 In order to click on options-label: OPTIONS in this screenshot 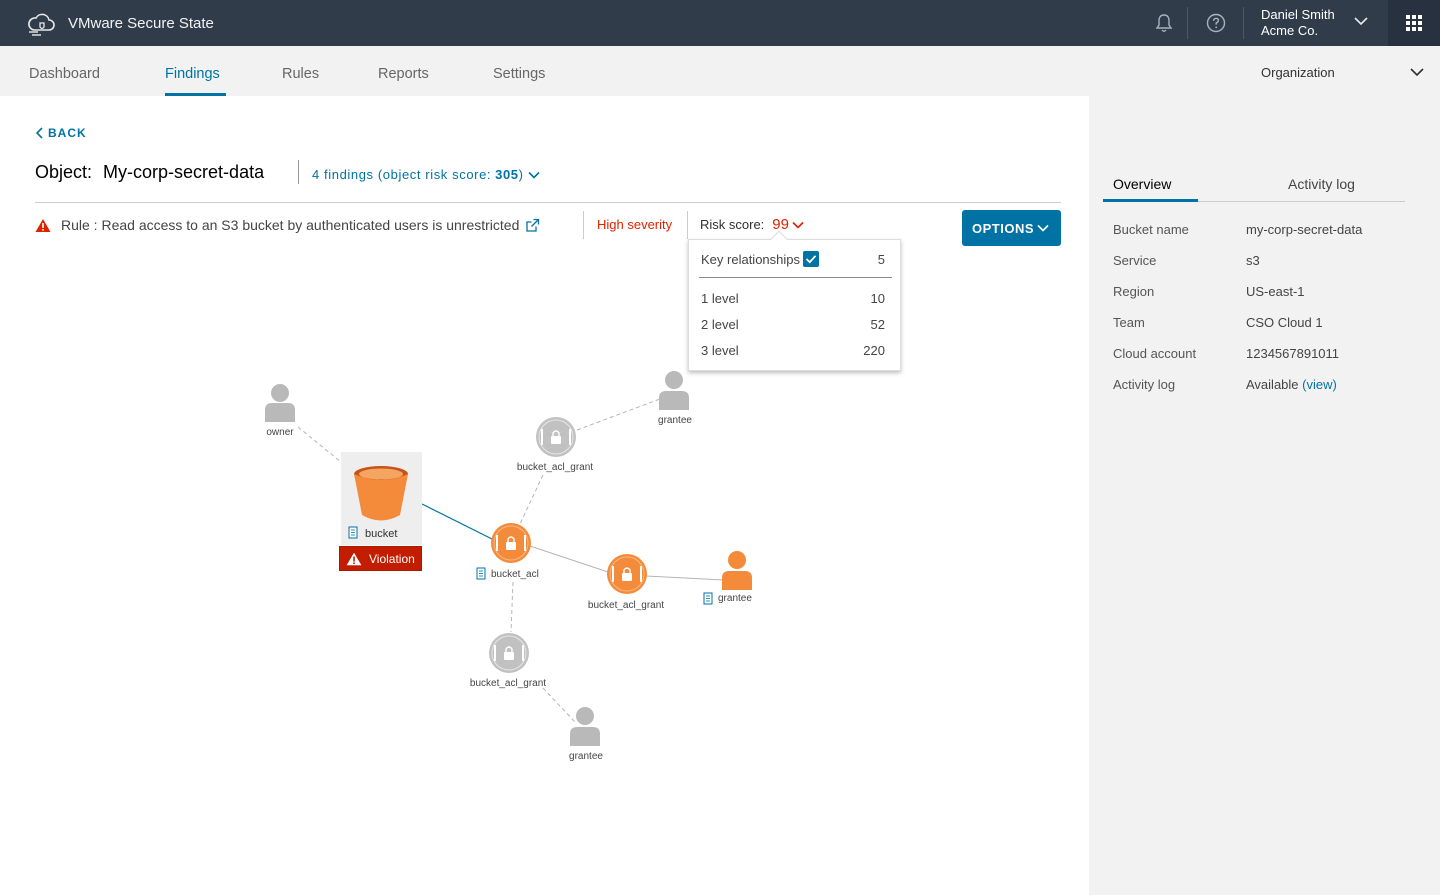, I will do `click(1003, 228)`.